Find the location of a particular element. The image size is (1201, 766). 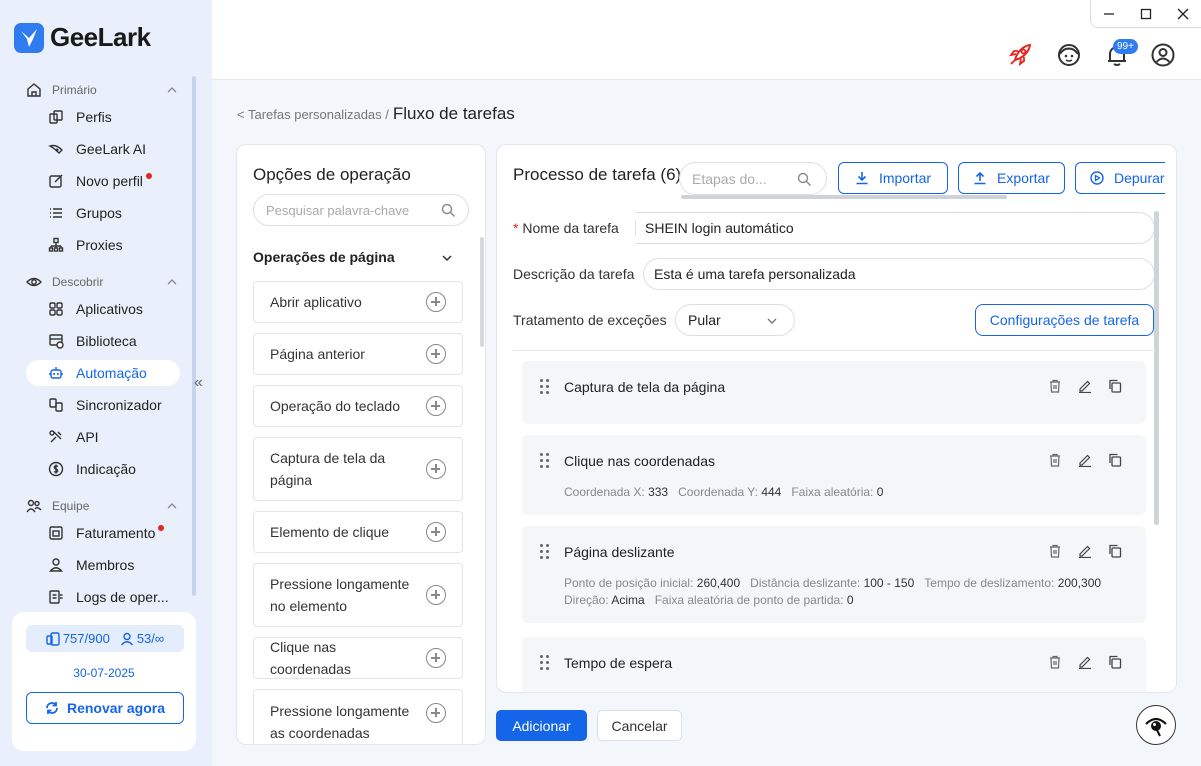

sidebar-item-2-1: Automação is located at coordinates (103, 373).